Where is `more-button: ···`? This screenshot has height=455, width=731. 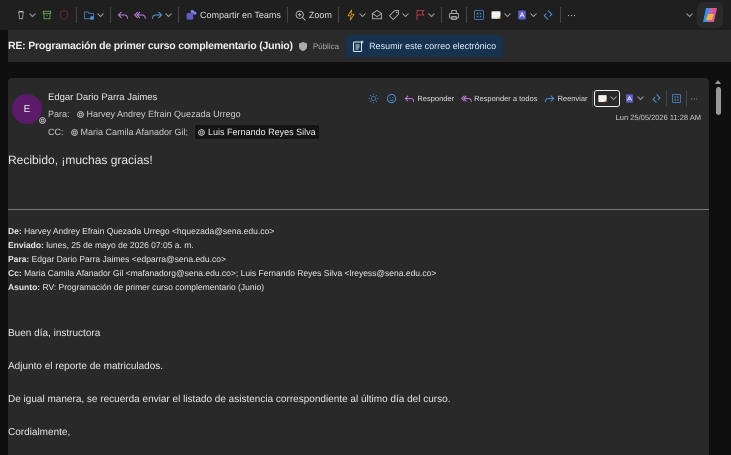 more-button: ··· is located at coordinates (571, 15).